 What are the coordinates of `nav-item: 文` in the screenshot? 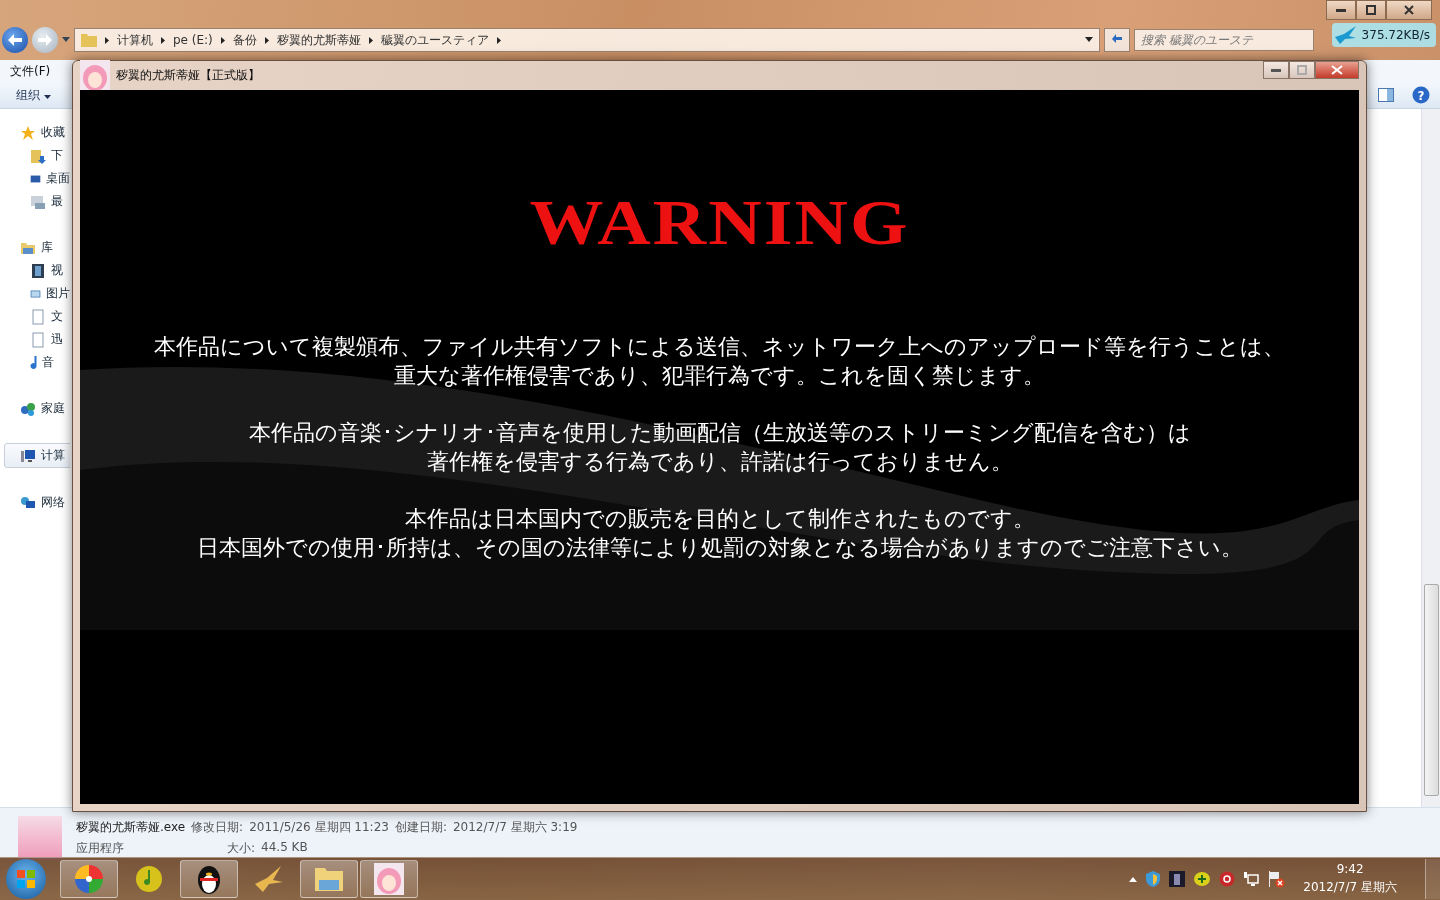 It's located at (35, 316).